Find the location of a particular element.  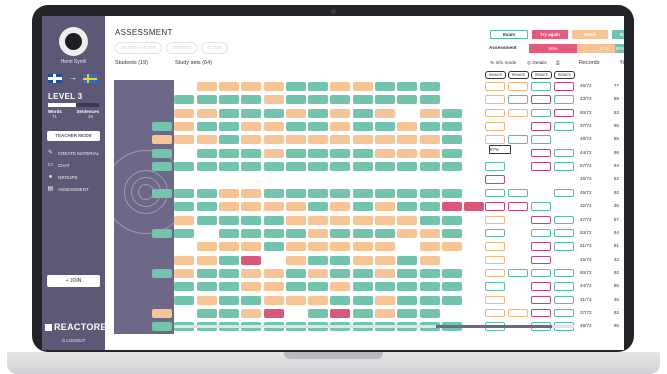

remate-button: REMATE is located at coordinates (495, 75).